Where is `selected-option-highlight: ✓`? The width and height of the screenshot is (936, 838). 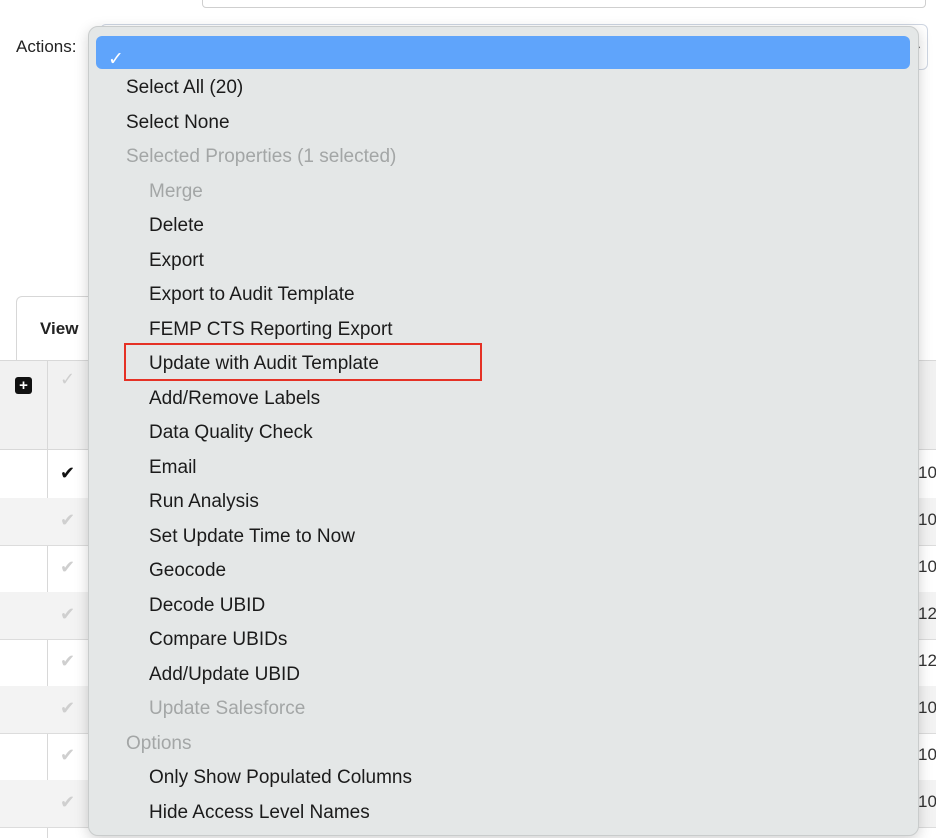
selected-option-highlight: ✓ is located at coordinates (503, 53).